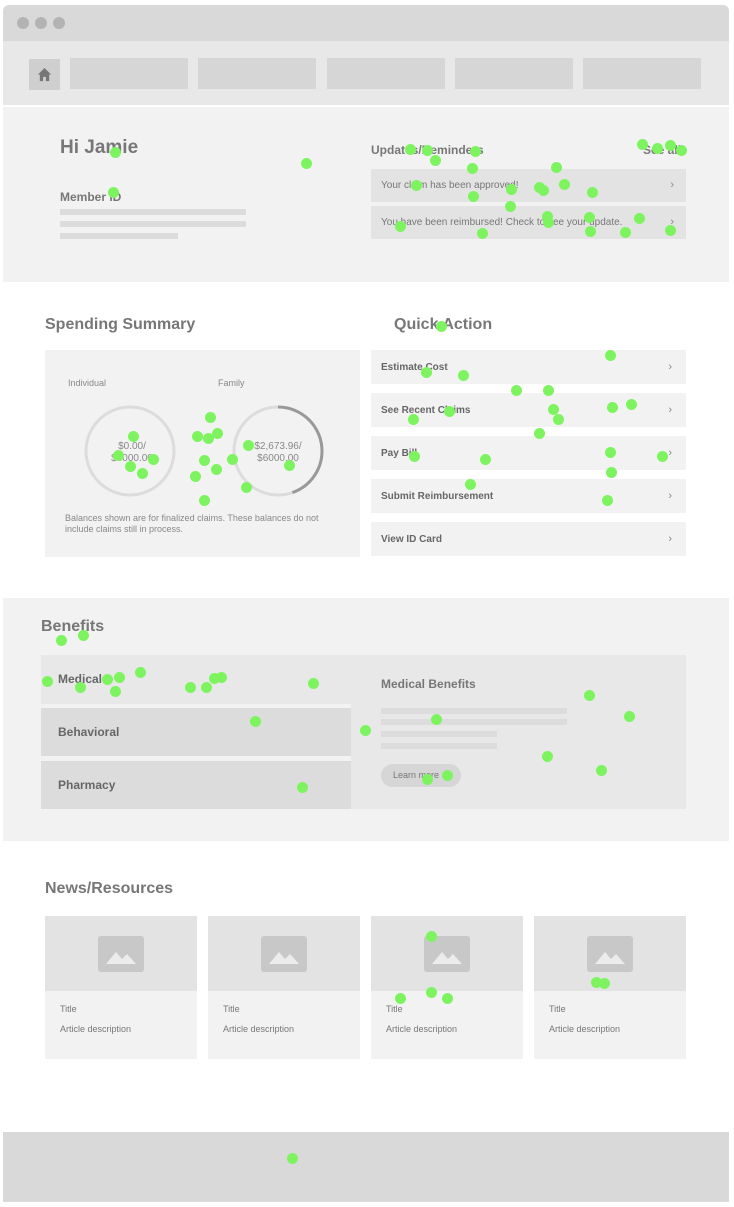  I want to click on top-navigation, so click(366, 73).